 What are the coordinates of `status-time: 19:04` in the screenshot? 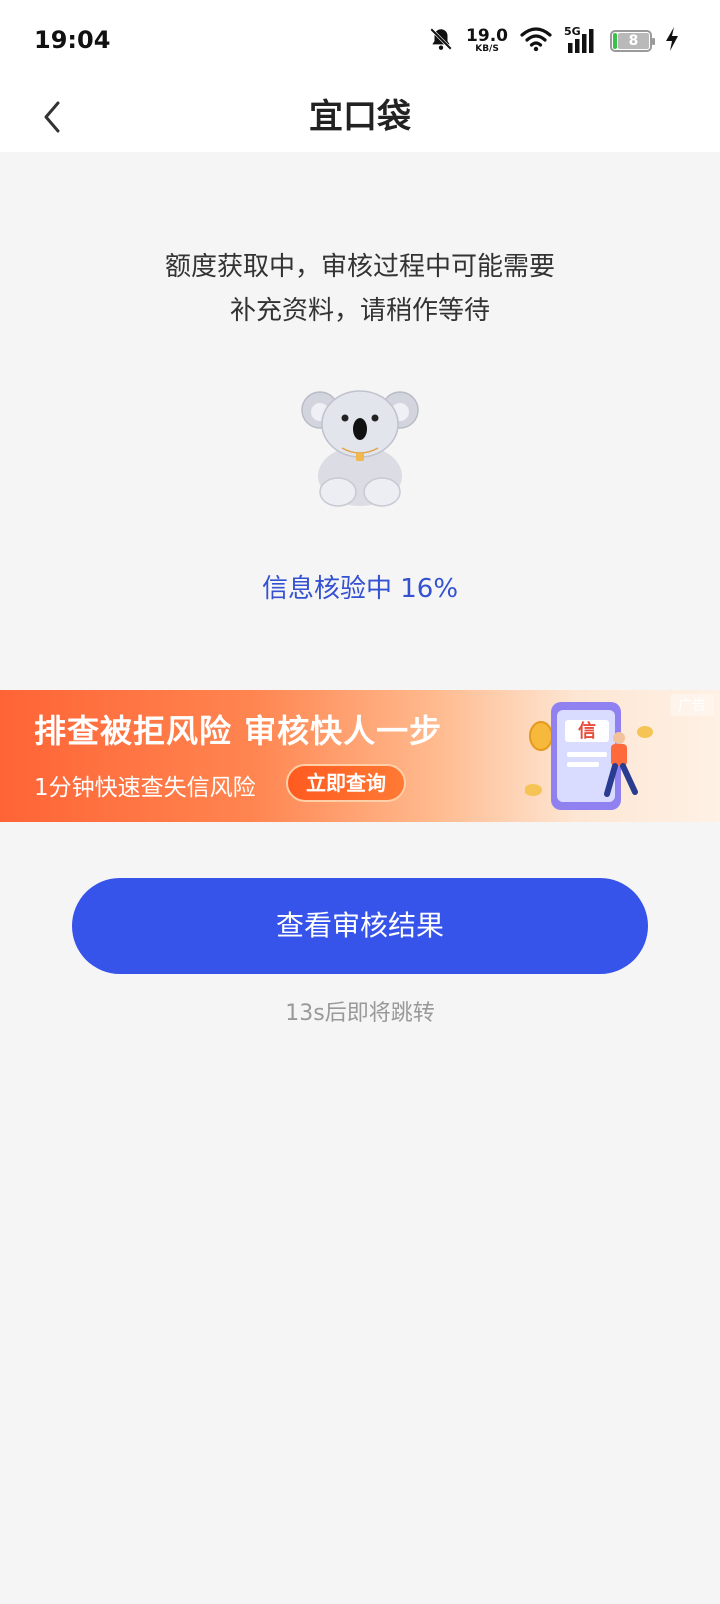 It's located at (72, 40).